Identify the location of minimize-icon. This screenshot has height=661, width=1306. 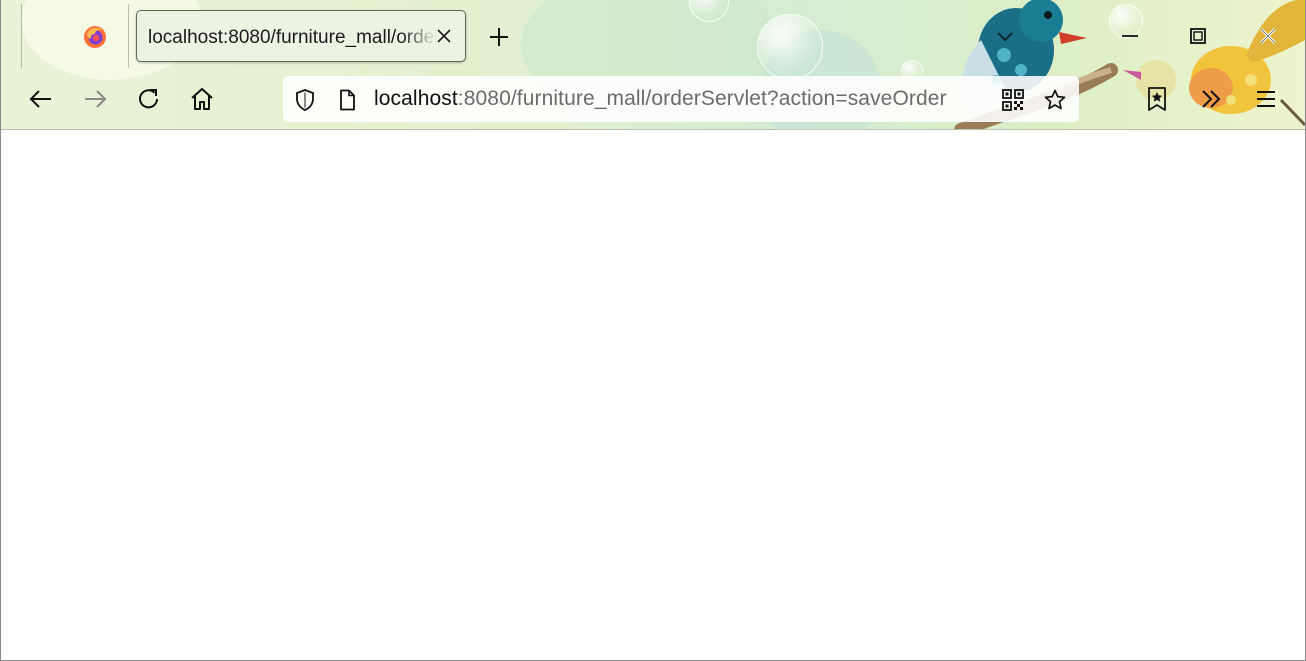
(1130, 36).